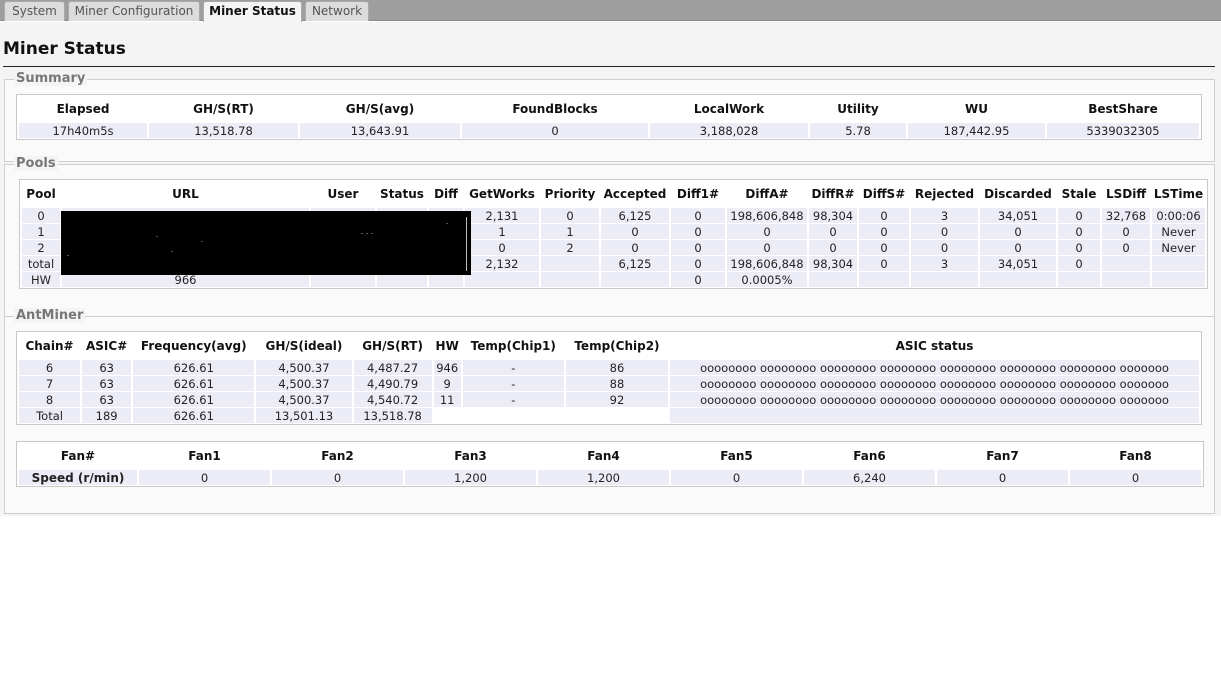 The width and height of the screenshot is (1221, 692). Describe the element at coordinates (833, 194) in the screenshot. I see `pool-header-cell: DiffR#` at that location.